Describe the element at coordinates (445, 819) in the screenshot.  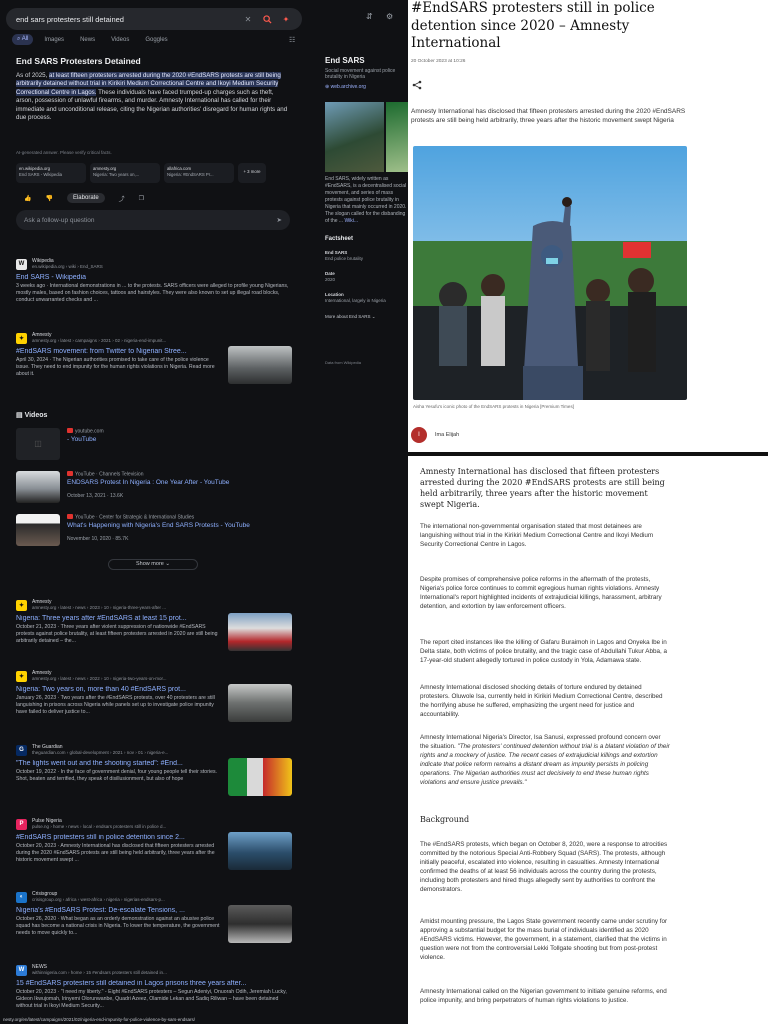
I see `section-heading: Background` at that location.